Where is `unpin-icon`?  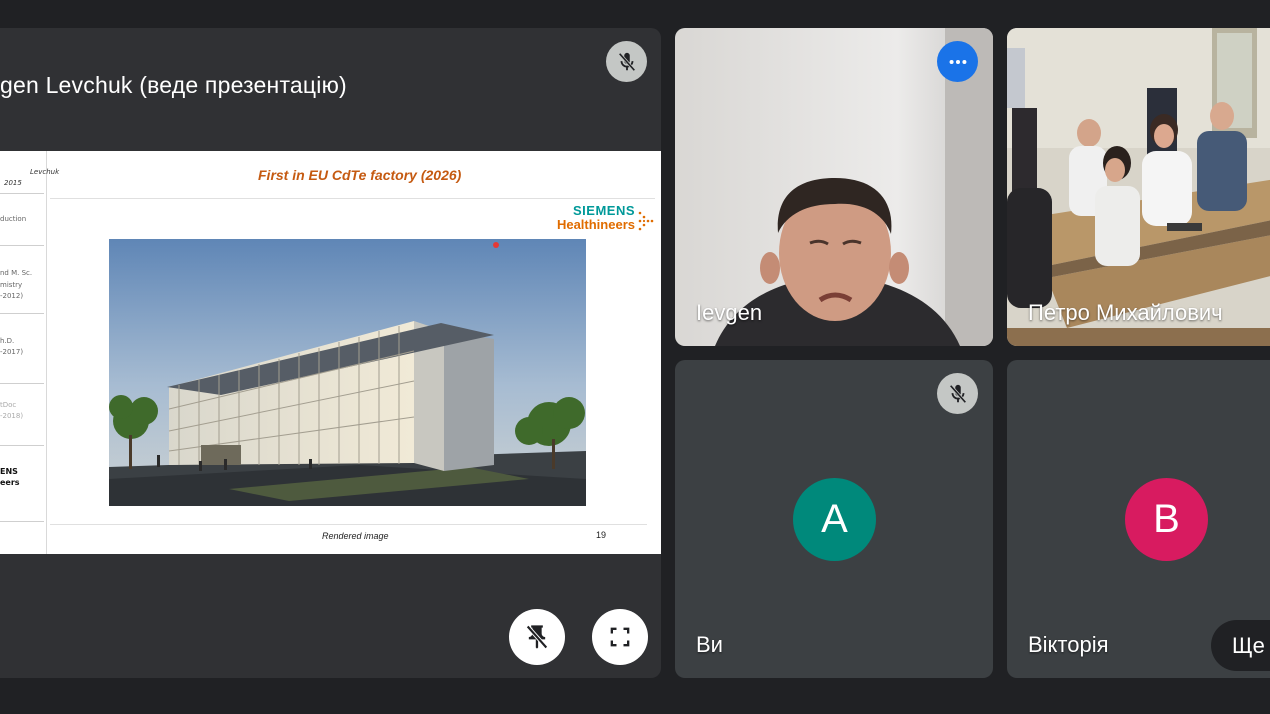
unpin-icon is located at coordinates (537, 637).